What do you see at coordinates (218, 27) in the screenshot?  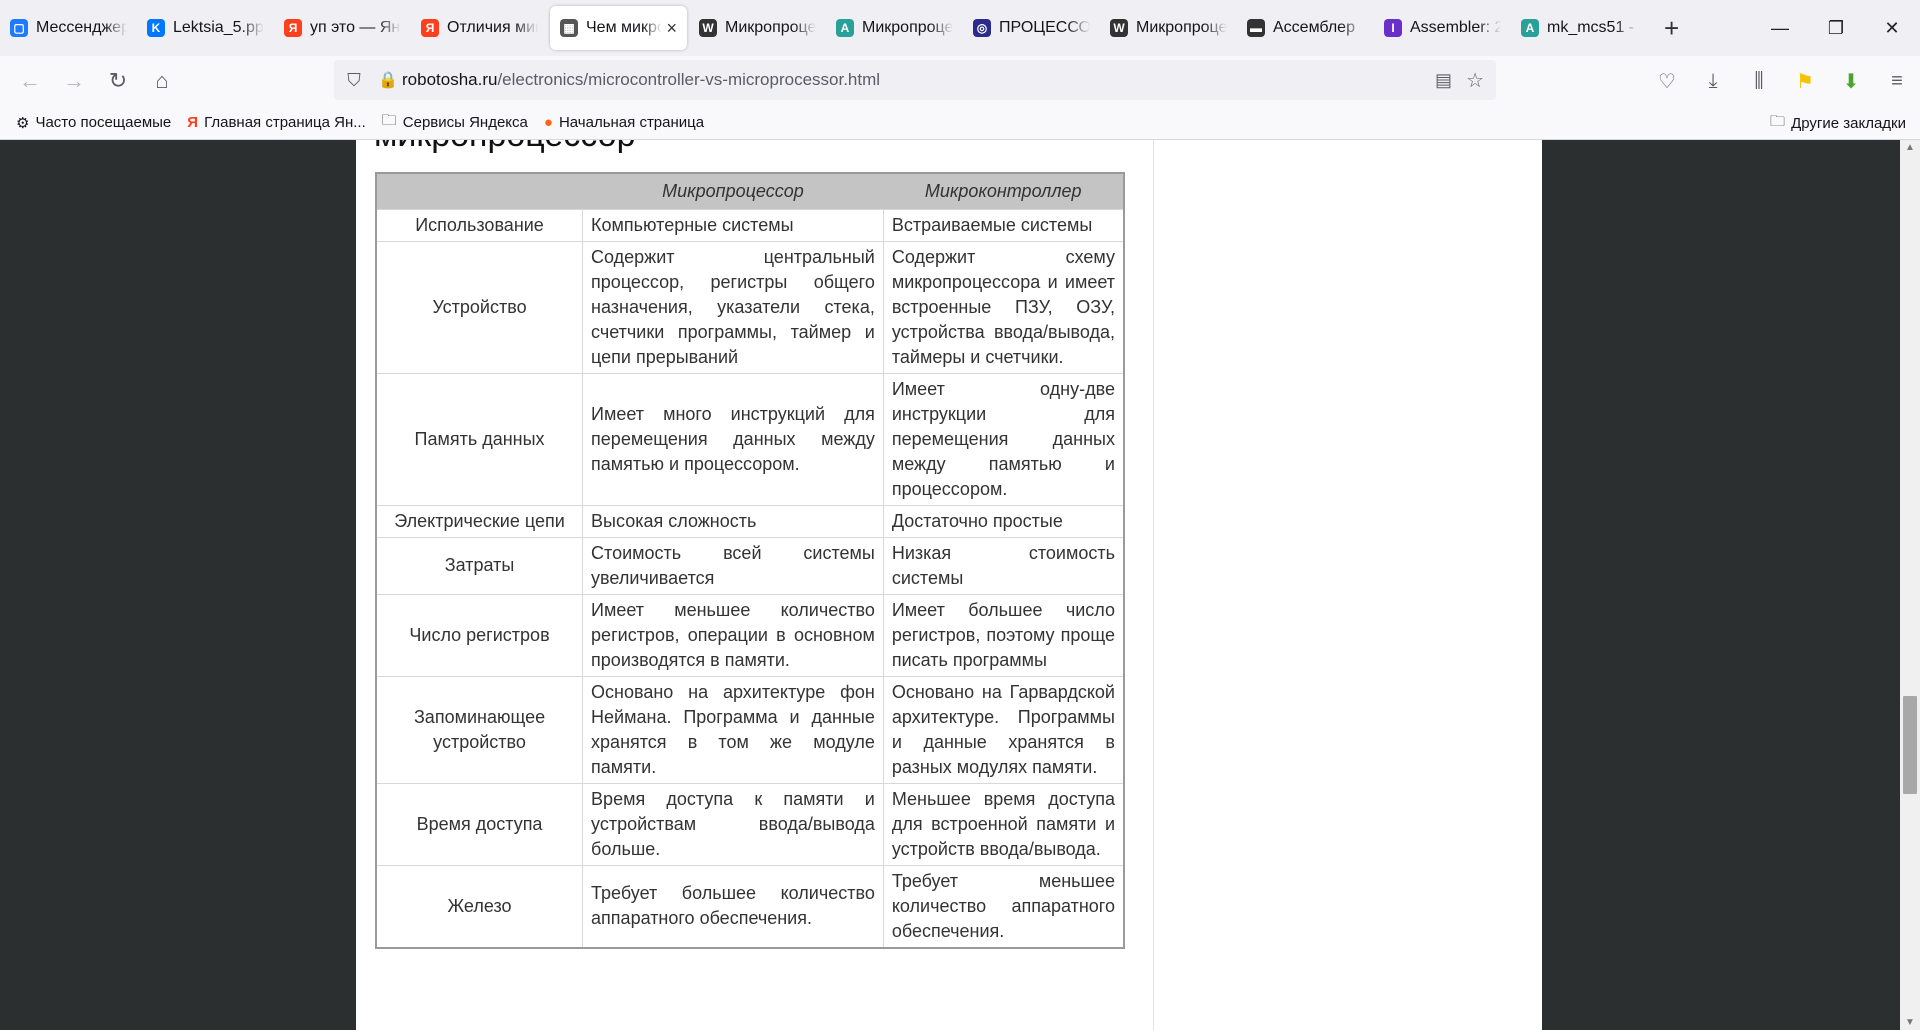 I see `tab-title: Lektsia_5.ppt` at bounding box center [218, 27].